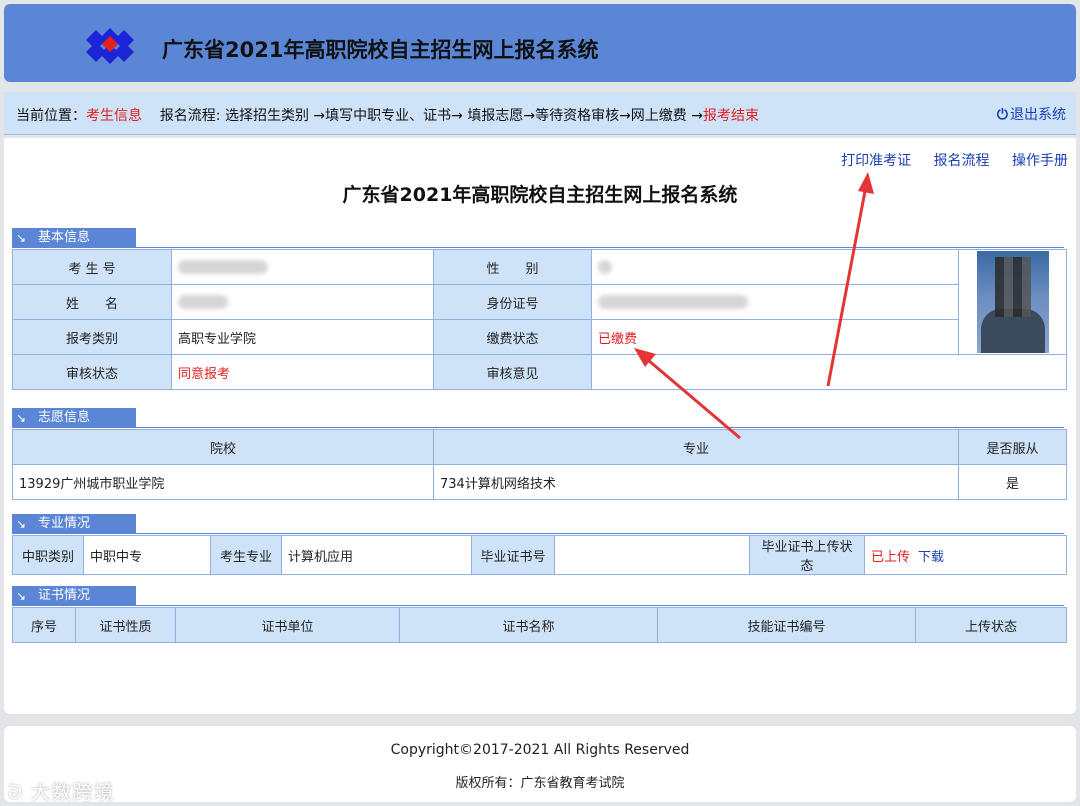 The width and height of the screenshot is (1080, 806). I want to click on gender-label: 性 别, so click(512, 267).